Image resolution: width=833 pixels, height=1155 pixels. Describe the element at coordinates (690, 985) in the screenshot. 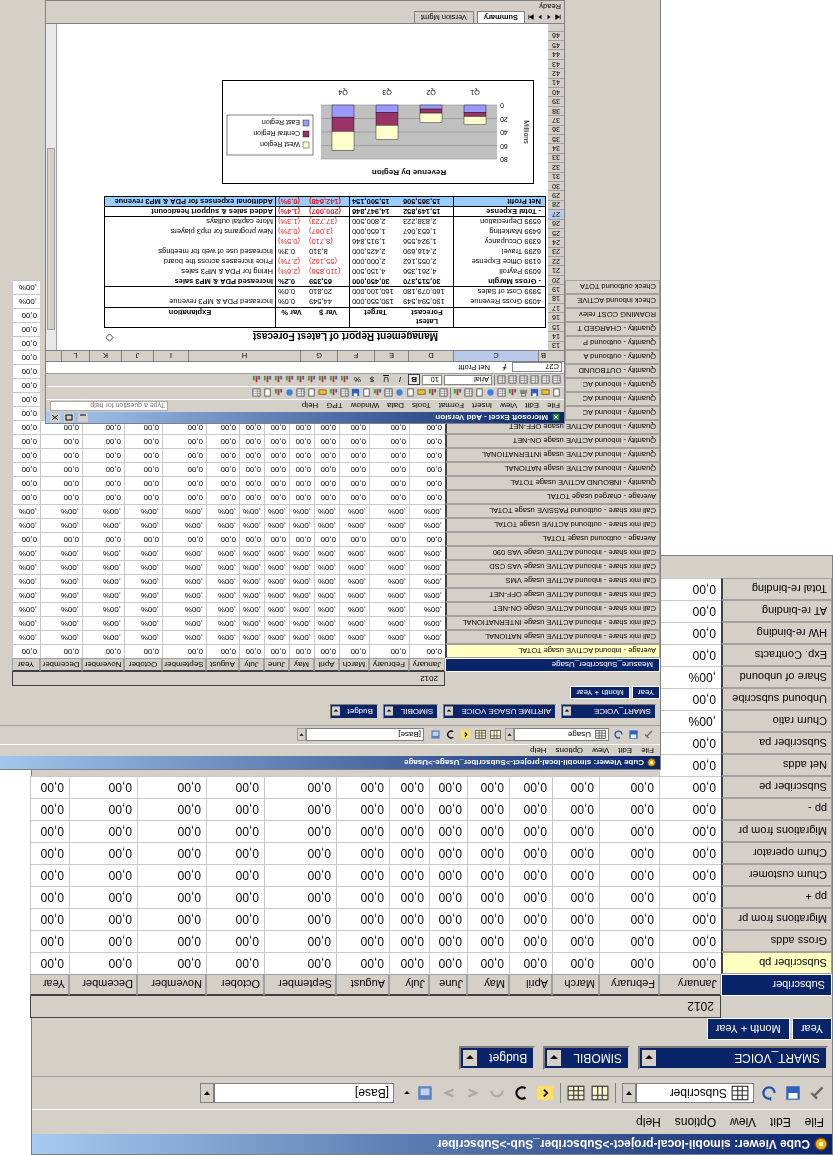

I see `column-header: January` at that location.